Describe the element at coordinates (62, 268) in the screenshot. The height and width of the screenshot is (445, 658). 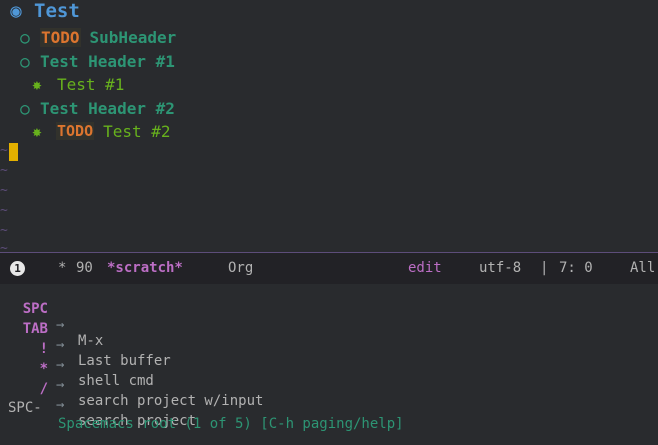
I see `modified-indicator: *` at that location.